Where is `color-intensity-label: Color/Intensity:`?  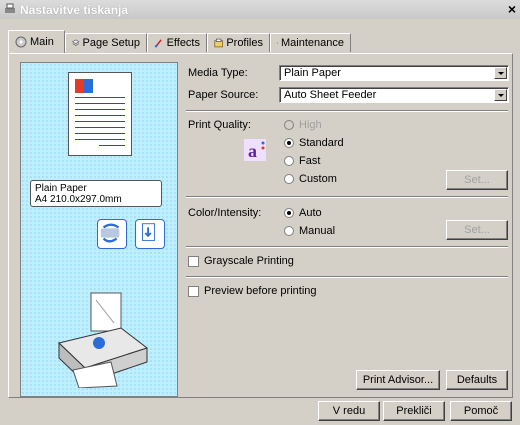
color-intensity-label: Color/Intensity: is located at coordinates (225, 213).